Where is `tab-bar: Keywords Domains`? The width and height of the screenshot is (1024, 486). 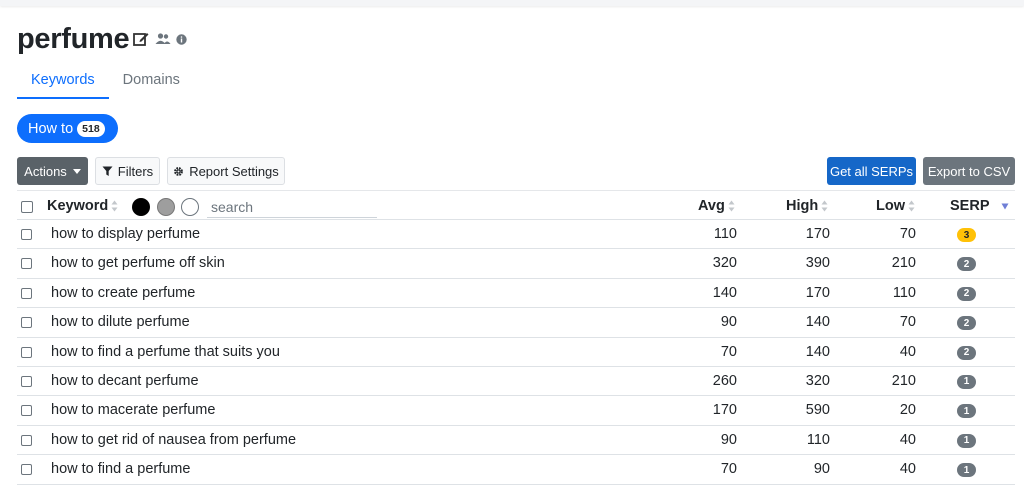
tab-bar: Keywords Domains is located at coordinates (105, 82).